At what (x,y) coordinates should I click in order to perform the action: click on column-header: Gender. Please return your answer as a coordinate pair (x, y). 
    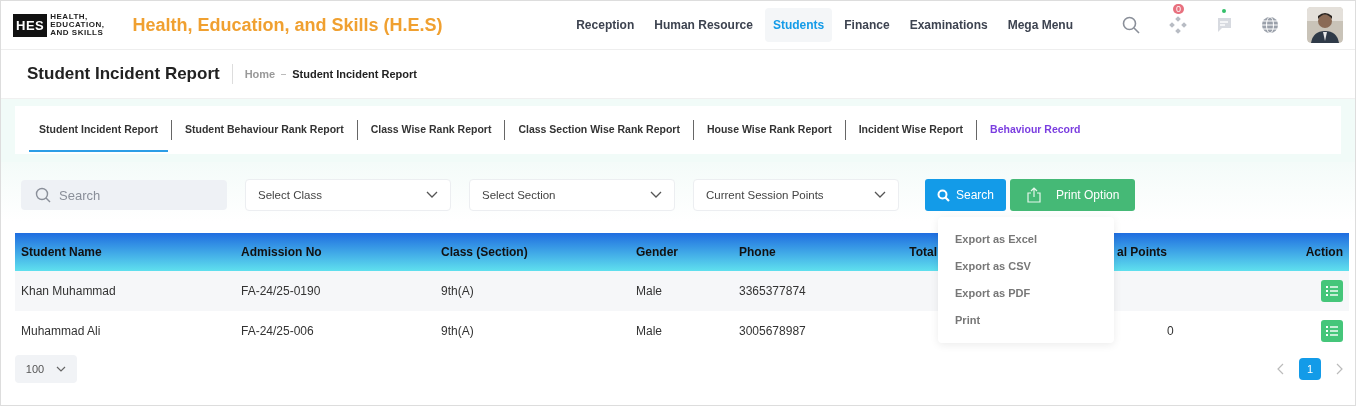
    Looking at the image, I should click on (657, 252).